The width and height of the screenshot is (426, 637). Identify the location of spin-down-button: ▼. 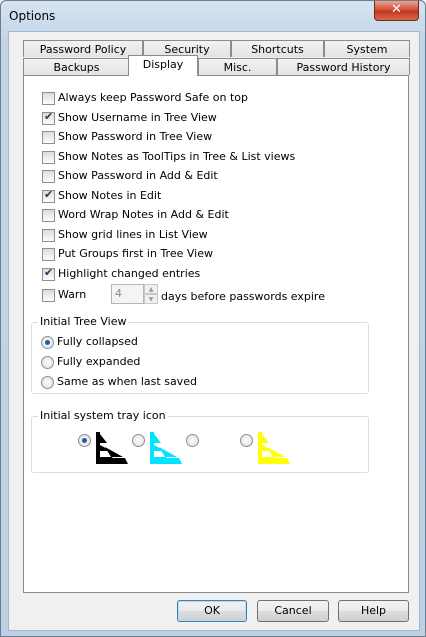
(151, 299).